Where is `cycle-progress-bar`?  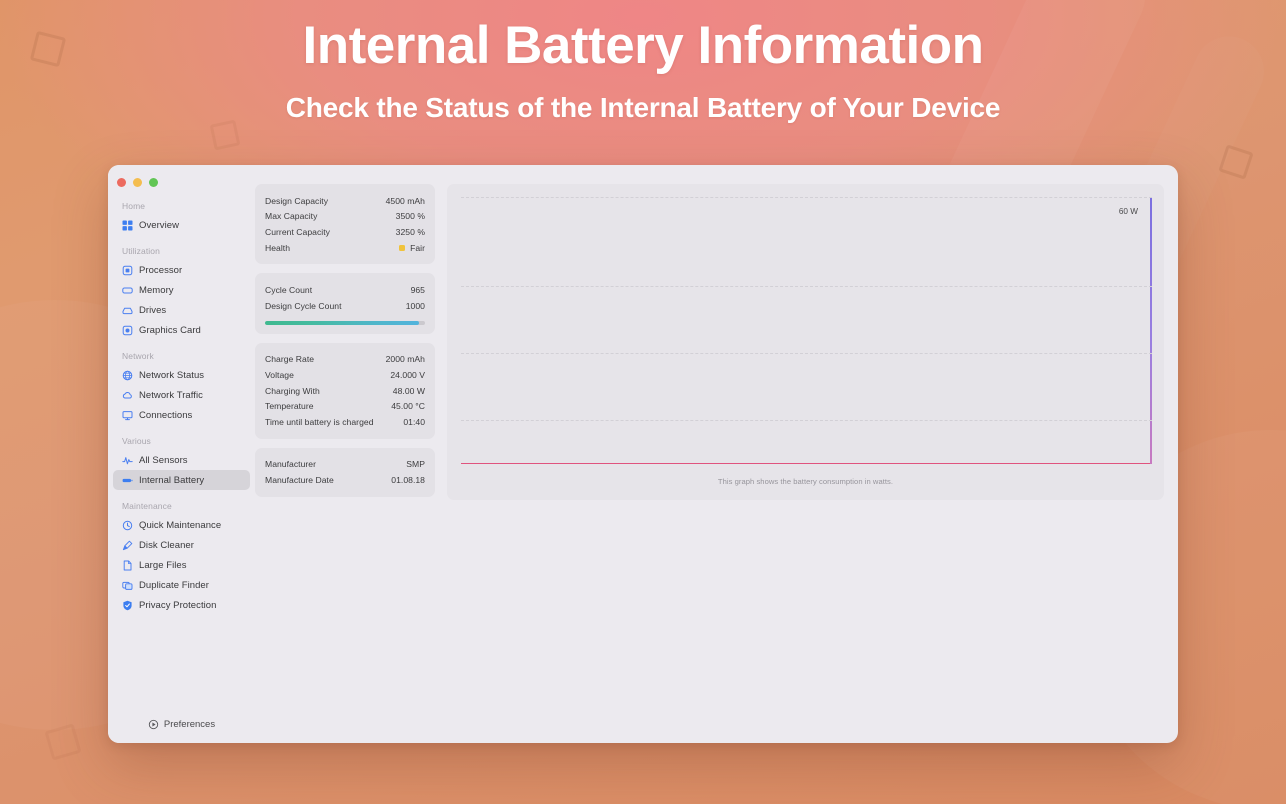 cycle-progress-bar is located at coordinates (345, 322).